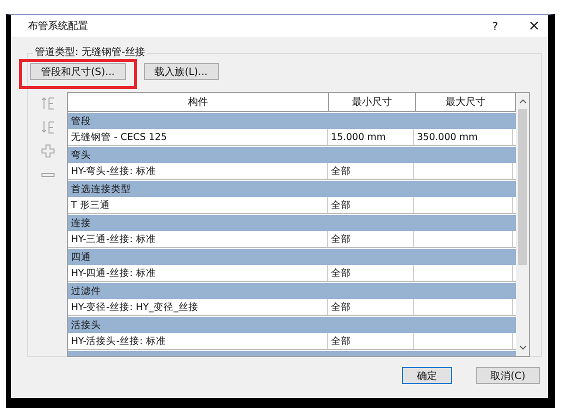 The height and width of the screenshot is (408, 566). I want to click on table-cell: T 形三通, so click(198, 205).